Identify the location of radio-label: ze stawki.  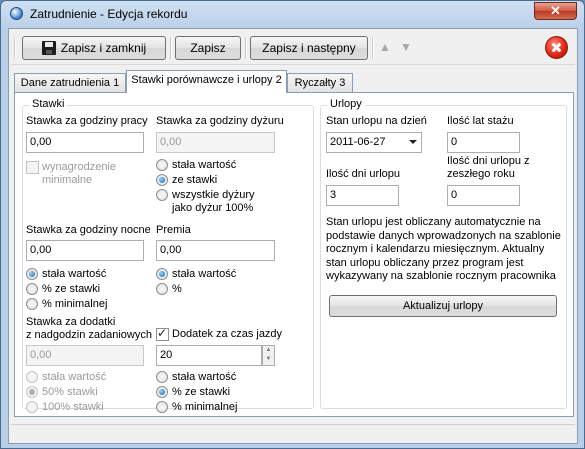
(195, 180).